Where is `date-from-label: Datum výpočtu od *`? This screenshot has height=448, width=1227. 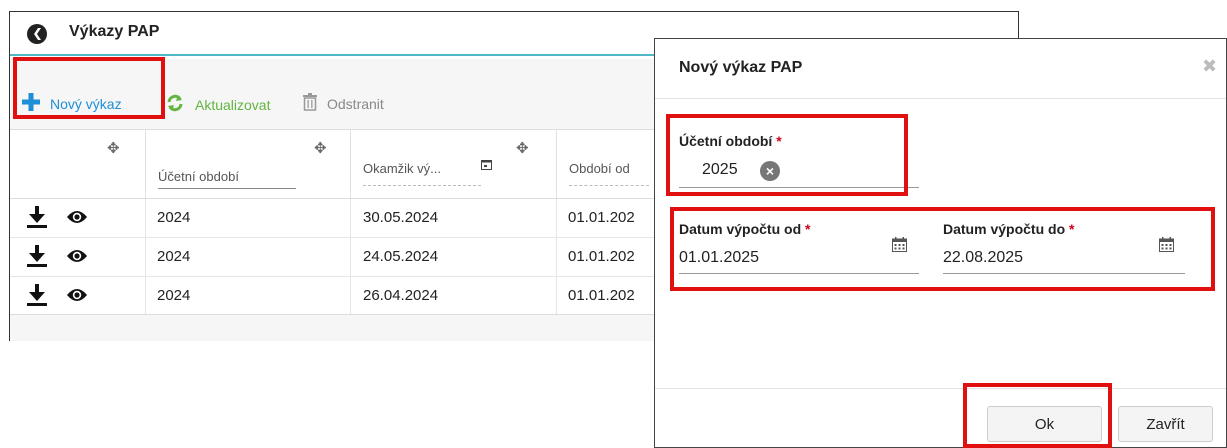
date-from-label: Datum výpočtu od * is located at coordinates (744, 229).